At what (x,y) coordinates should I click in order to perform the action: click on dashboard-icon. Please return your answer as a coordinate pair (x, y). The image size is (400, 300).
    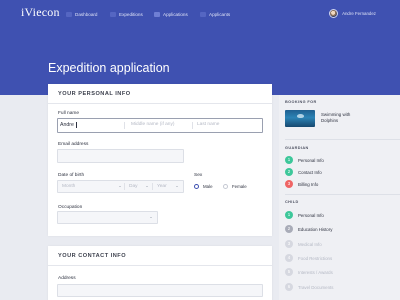
    Looking at the image, I should click on (69, 14).